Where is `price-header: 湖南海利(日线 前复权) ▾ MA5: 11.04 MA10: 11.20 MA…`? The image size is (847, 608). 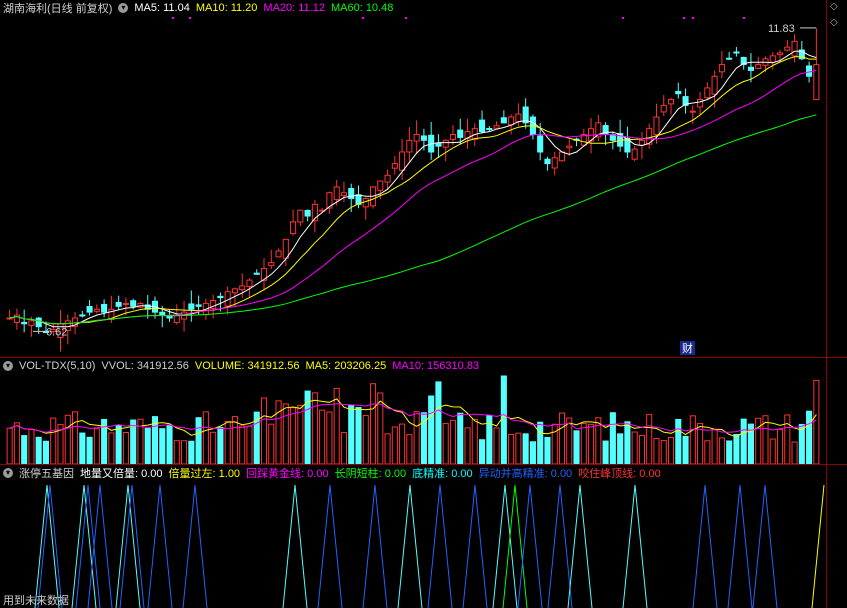 price-header: 湖南海利(日线 前复权) ▾ MA5: 11.04 MA10: 11.20 MA… is located at coordinates (196, 7).